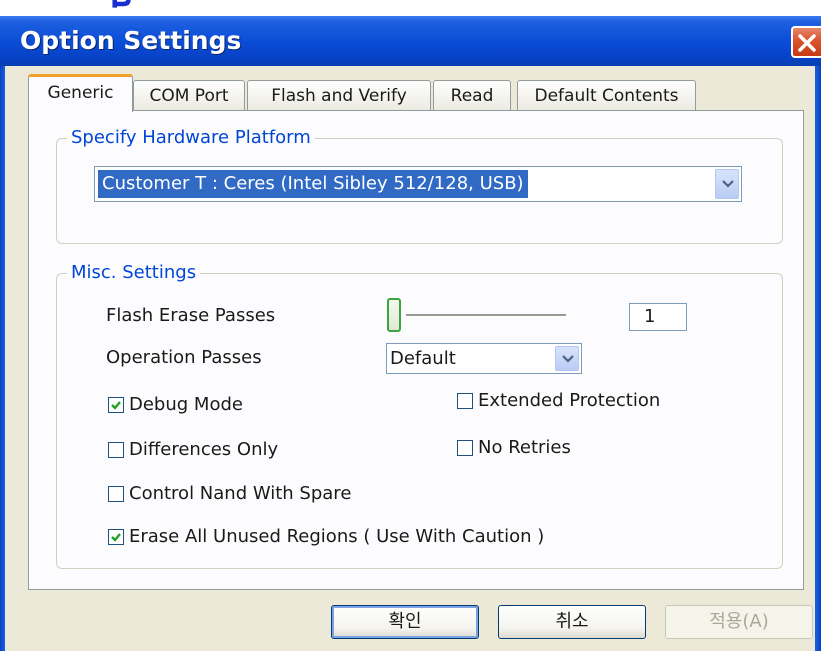 This screenshot has height=651, width=821. What do you see at coordinates (569, 401) in the screenshot?
I see `extended-protection-label: Extended Protection` at bounding box center [569, 401].